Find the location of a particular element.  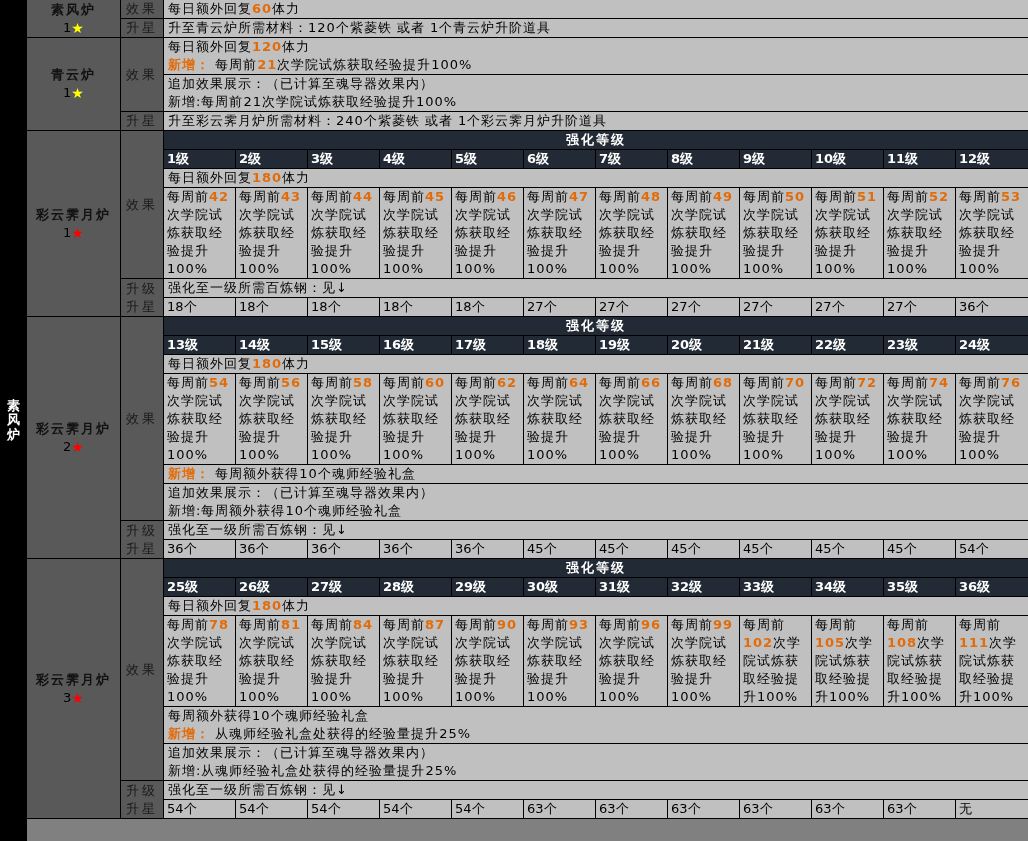

level-effect-cell: 每周前64次学院试炼获取经验提升100% is located at coordinates (560, 419).